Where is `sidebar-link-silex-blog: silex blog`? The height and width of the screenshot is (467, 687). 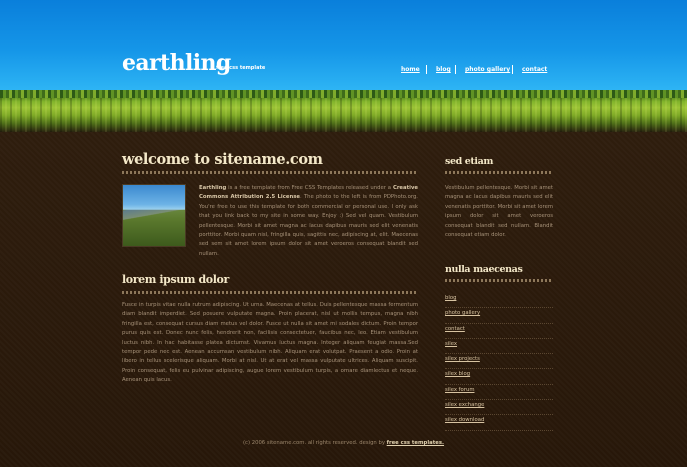 sidebar-link-silex-blog: silex blog is located at coordinates (457, 374).